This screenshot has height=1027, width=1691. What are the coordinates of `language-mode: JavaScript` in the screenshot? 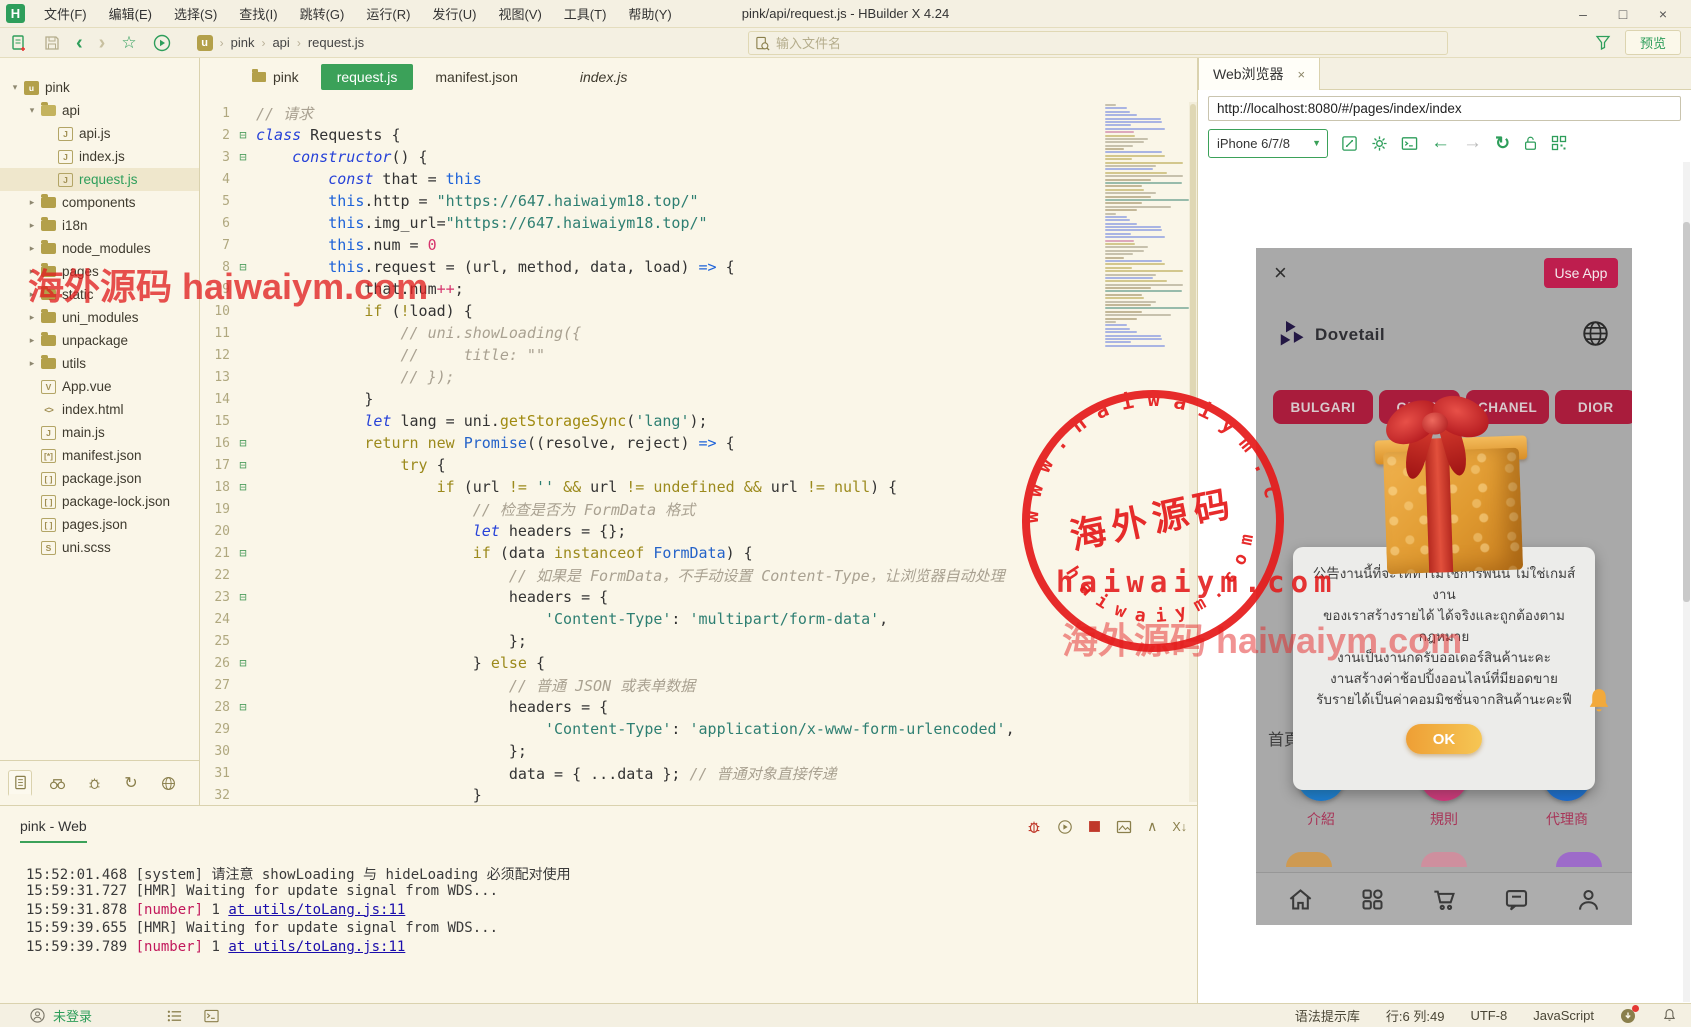 It's located at (1563, 1015).